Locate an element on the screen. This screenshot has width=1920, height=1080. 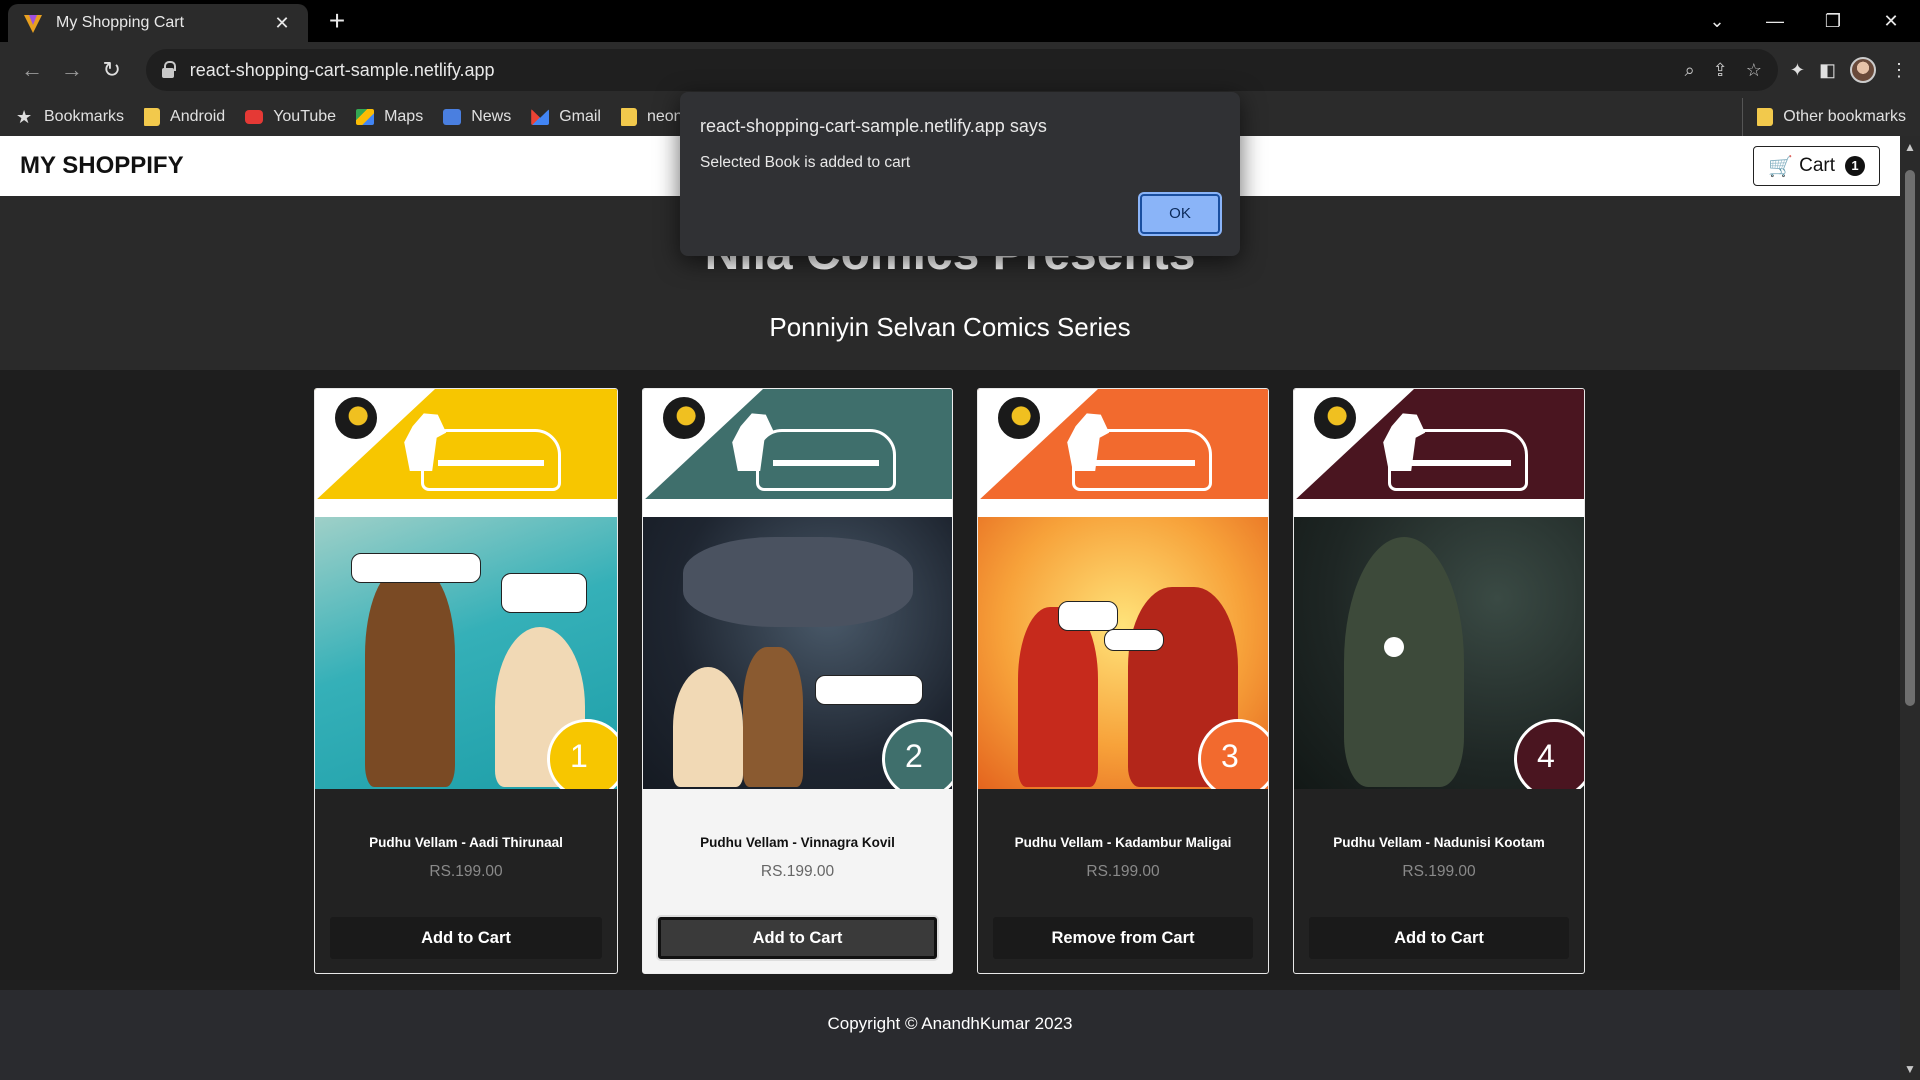
bookmark-gmail: Gmail is located at coordinates (566, 117).